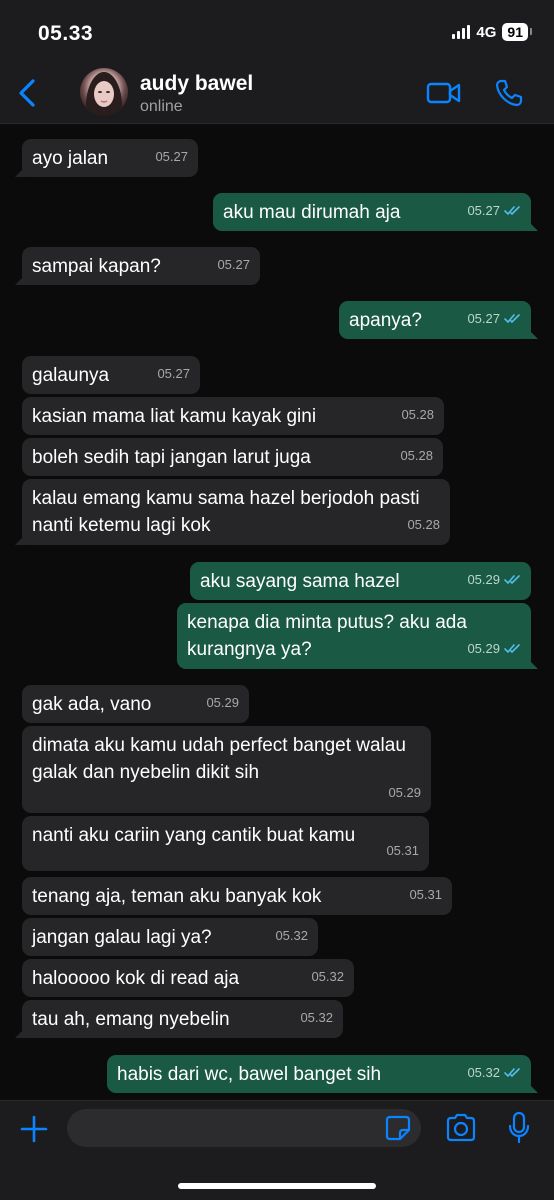  What do you see at coordinates (161, 106) in the screenshot?
I see `contact-status: online` at bounding box center [161, 106].